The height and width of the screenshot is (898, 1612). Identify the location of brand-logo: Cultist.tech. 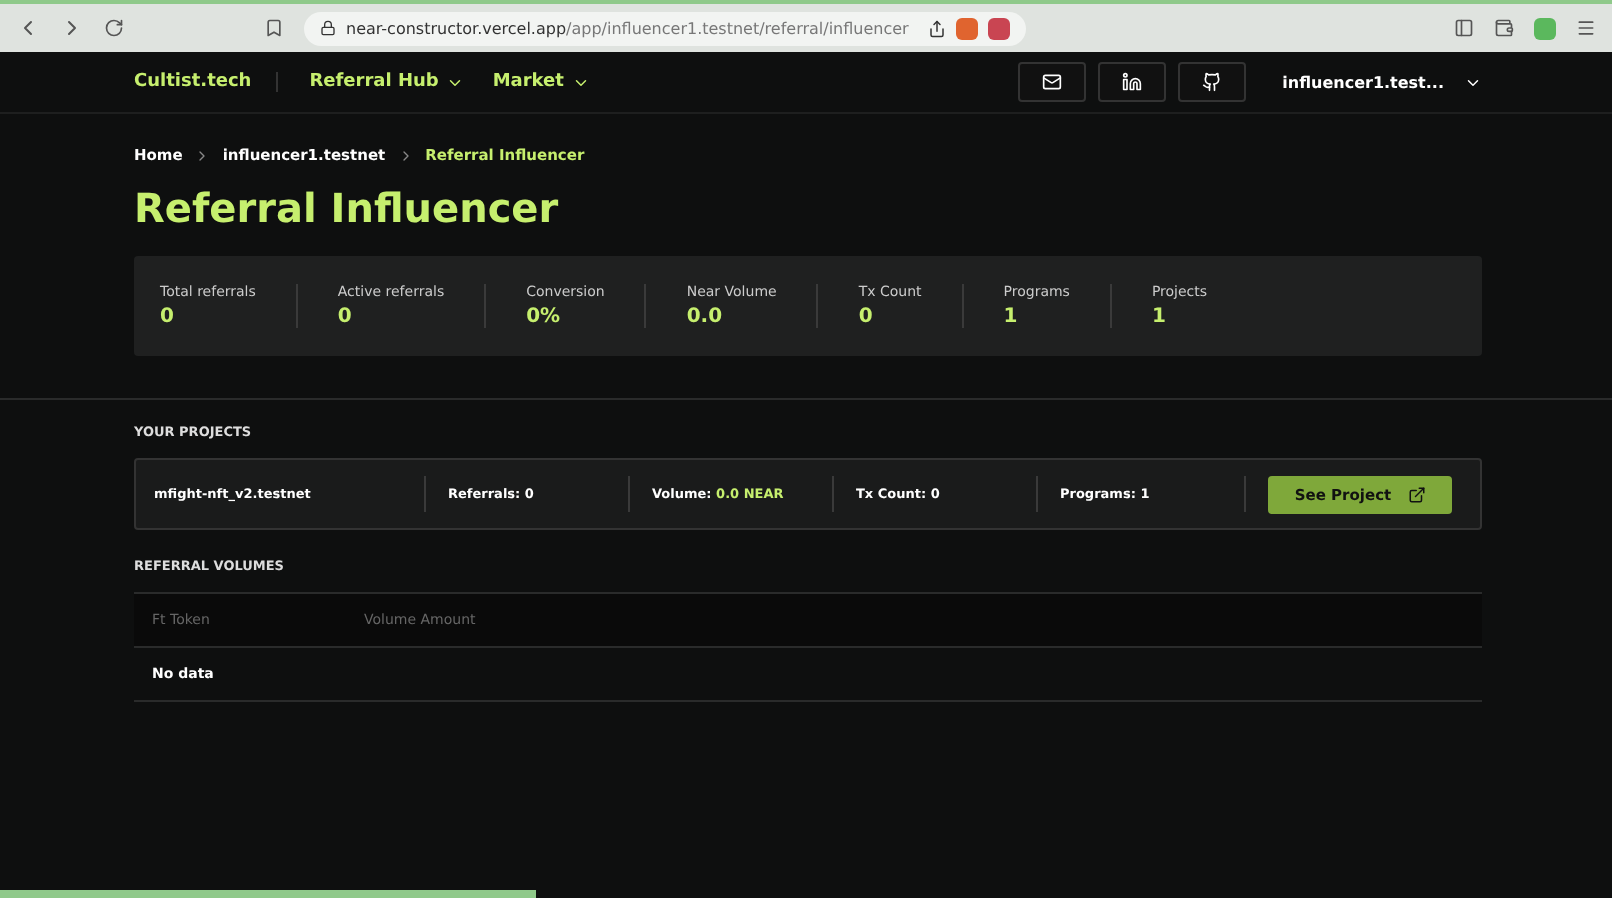
(206, 82).